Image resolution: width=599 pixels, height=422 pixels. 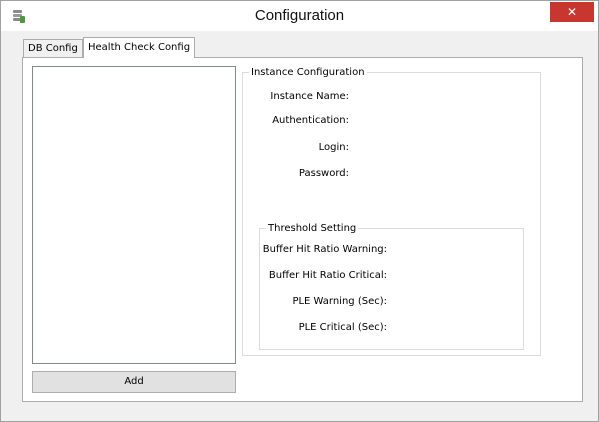 I want to click on tab-db-config: DB Config, so click(x=53, y=48).